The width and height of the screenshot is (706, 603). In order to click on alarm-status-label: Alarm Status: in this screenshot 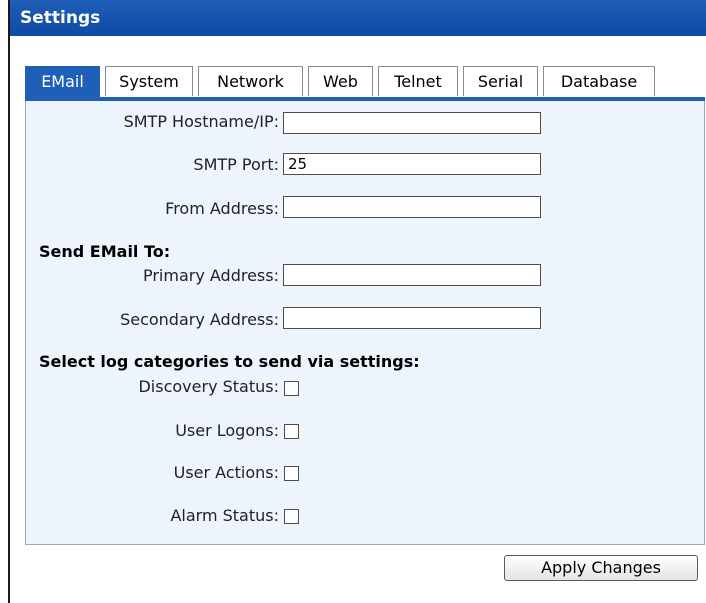, I will do `click(224, 515)`.